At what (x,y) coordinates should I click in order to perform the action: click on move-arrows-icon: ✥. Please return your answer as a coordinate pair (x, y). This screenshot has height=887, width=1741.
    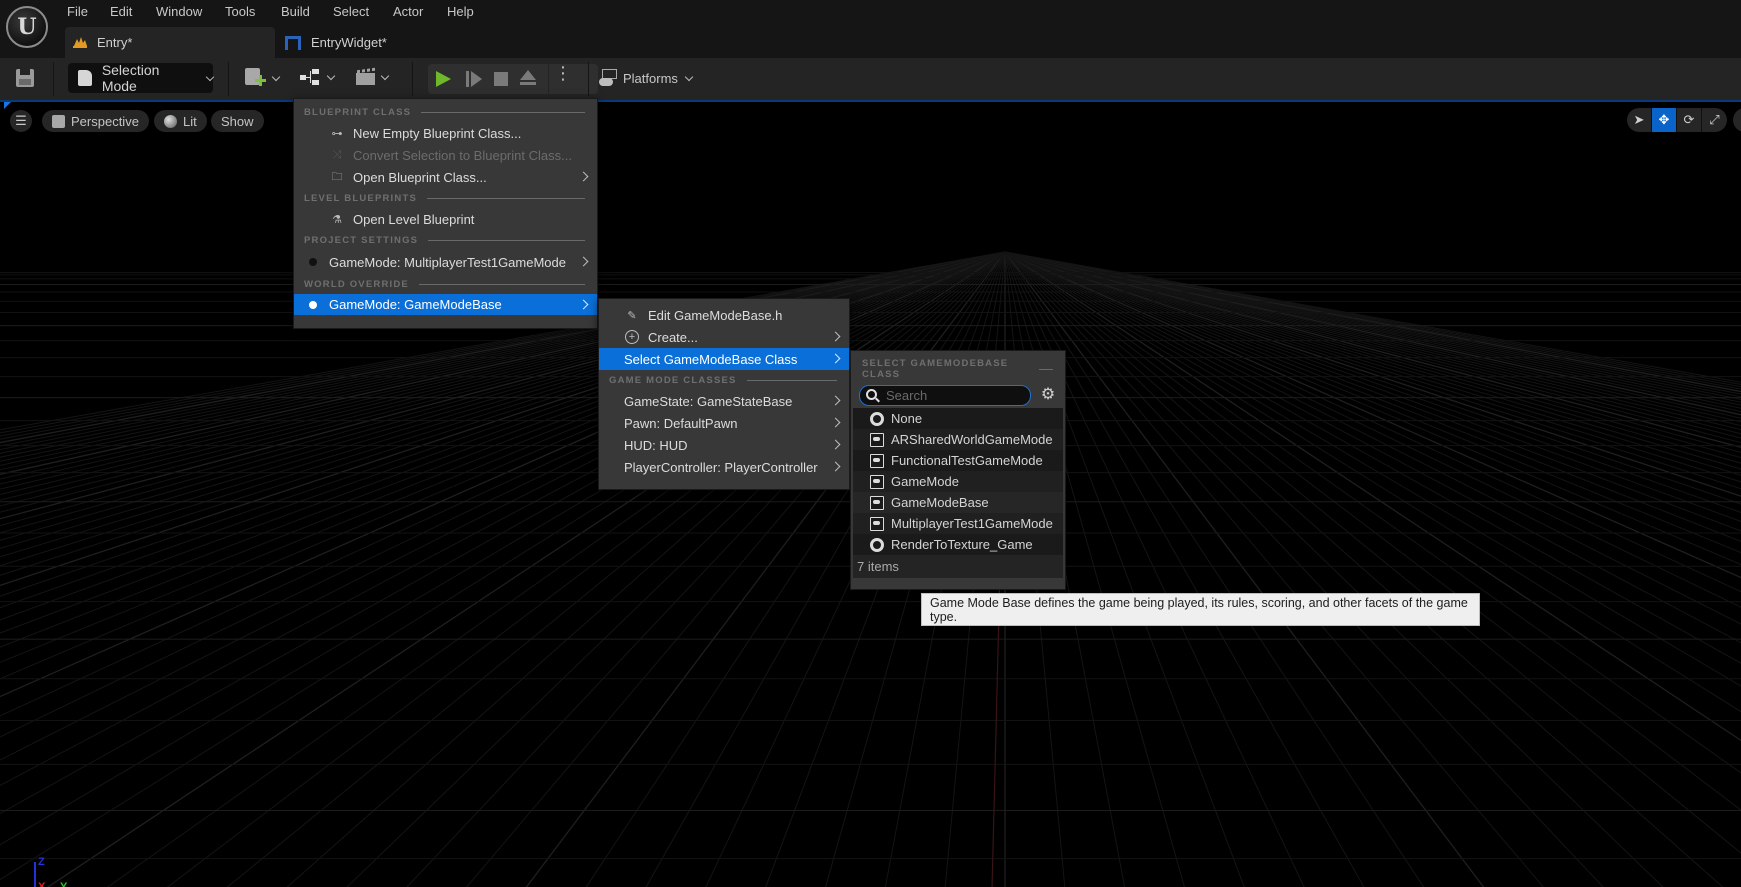
    Looking at the image, I should click on (1664, 119).